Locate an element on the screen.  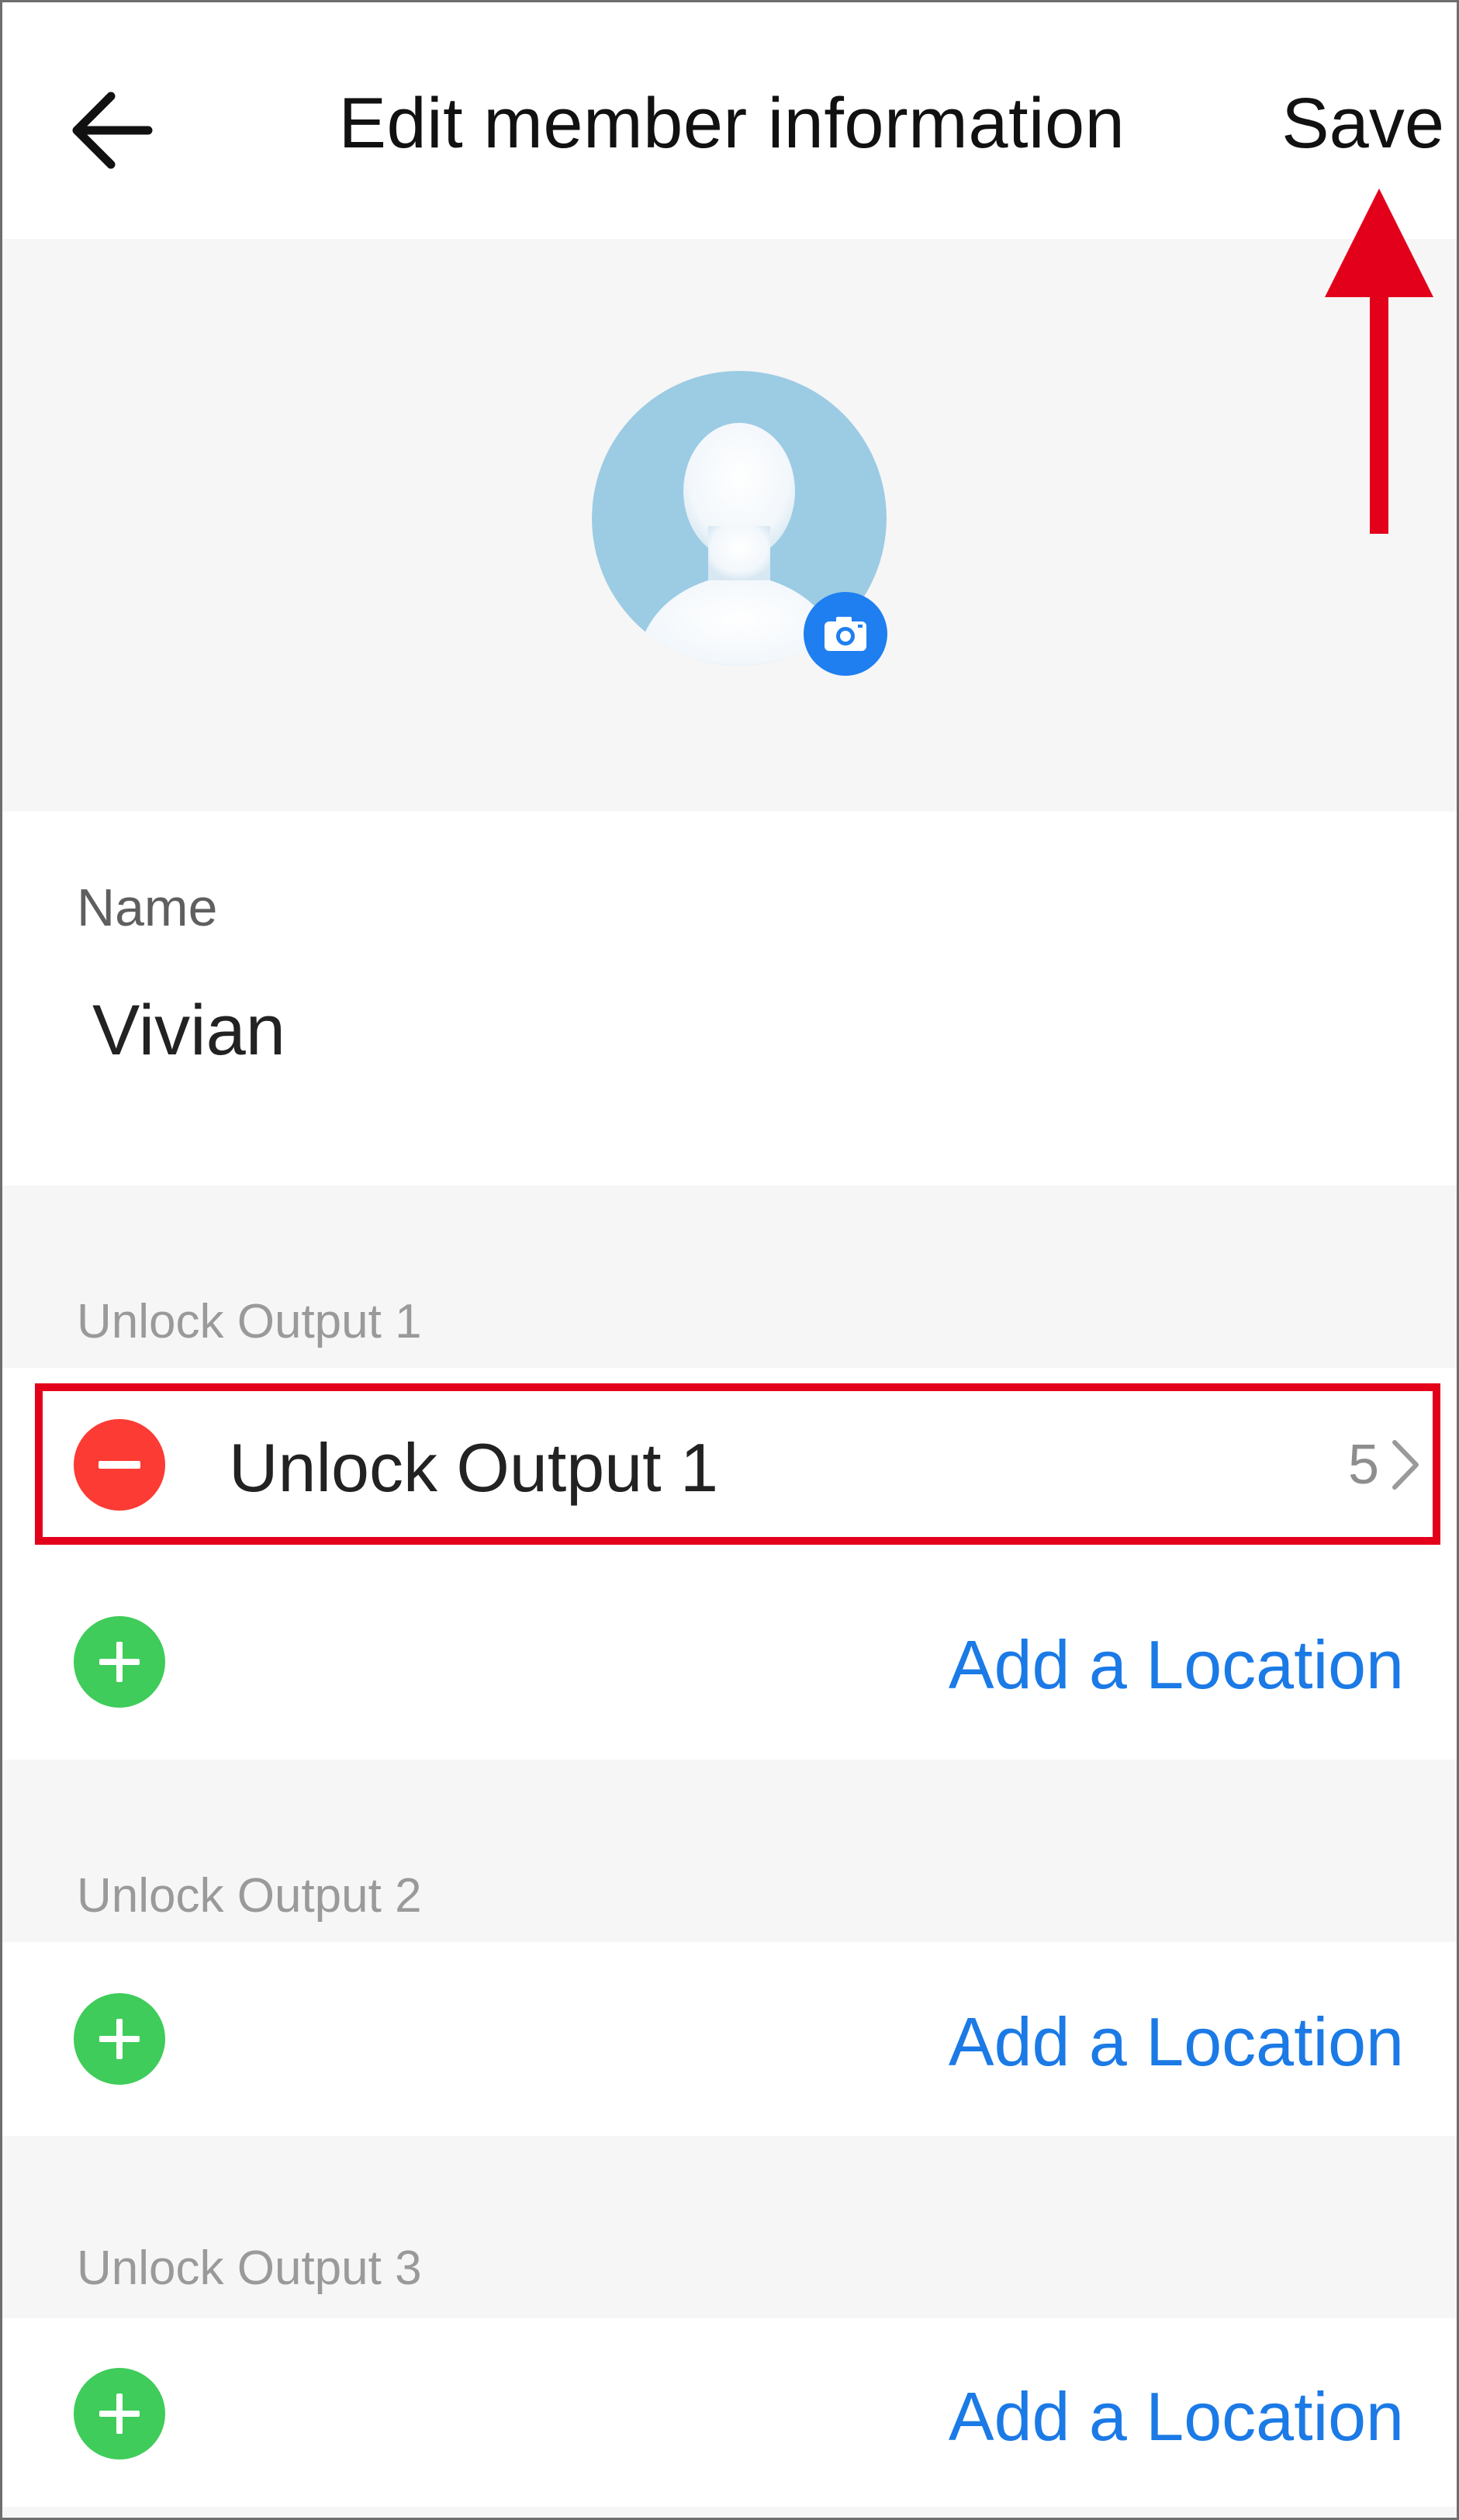
bottom-band is located at coordinates (729, 2512).